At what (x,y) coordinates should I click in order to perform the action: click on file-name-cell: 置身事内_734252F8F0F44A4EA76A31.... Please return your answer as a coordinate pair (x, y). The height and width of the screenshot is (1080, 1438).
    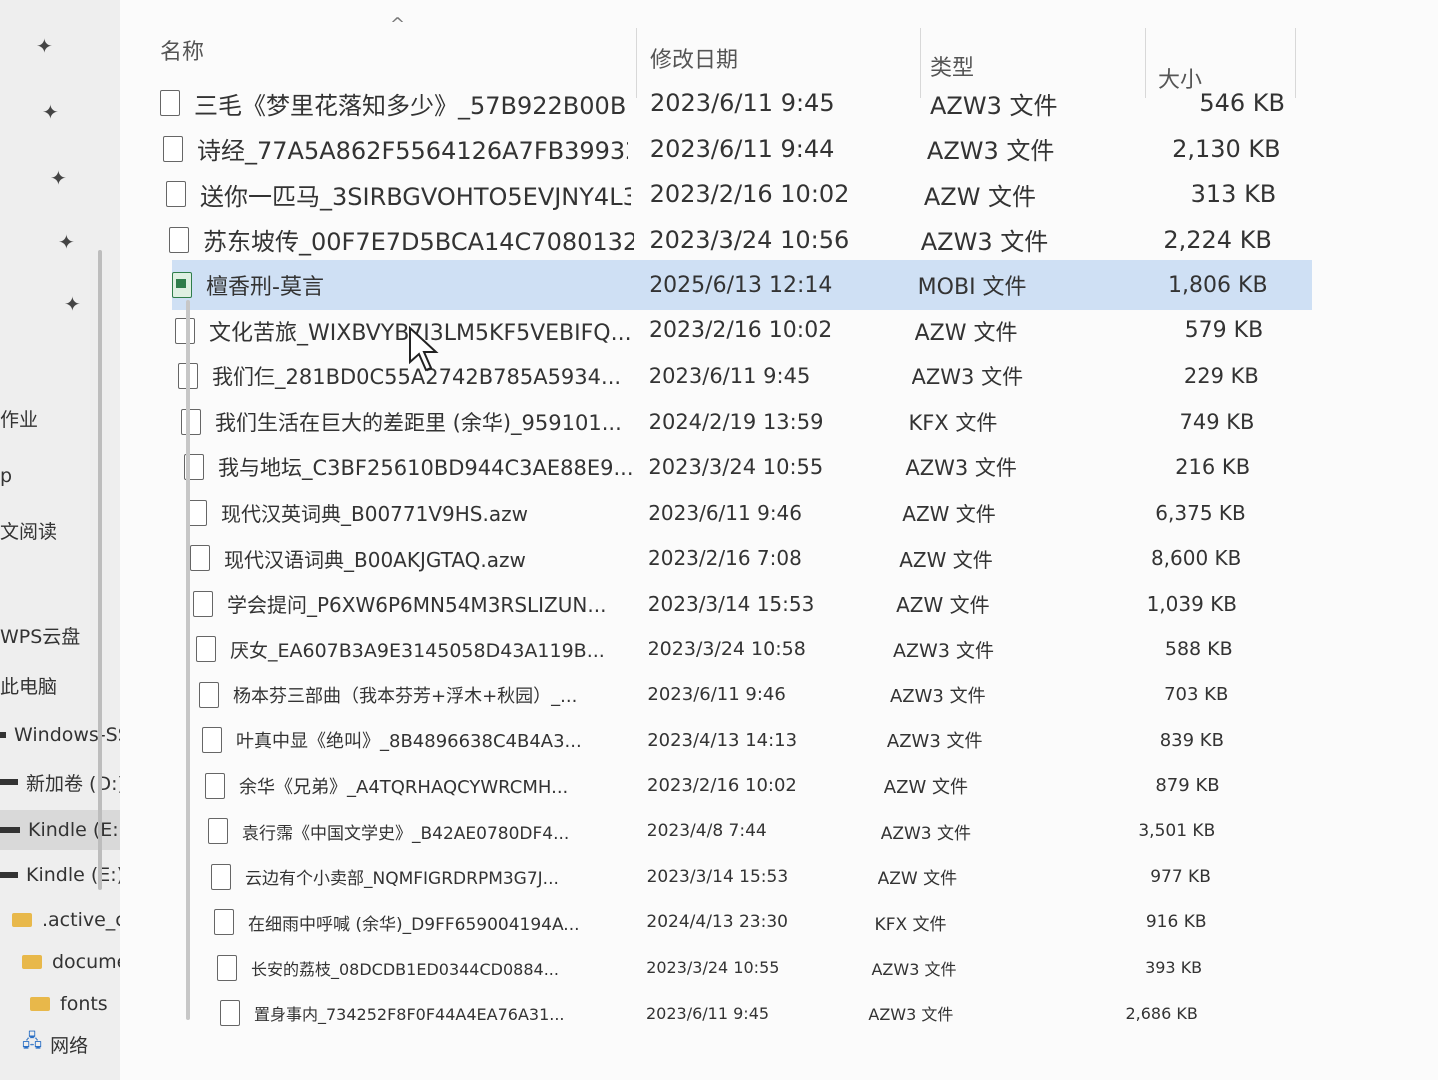
    Looking at the image, I should click on (452, 1013).